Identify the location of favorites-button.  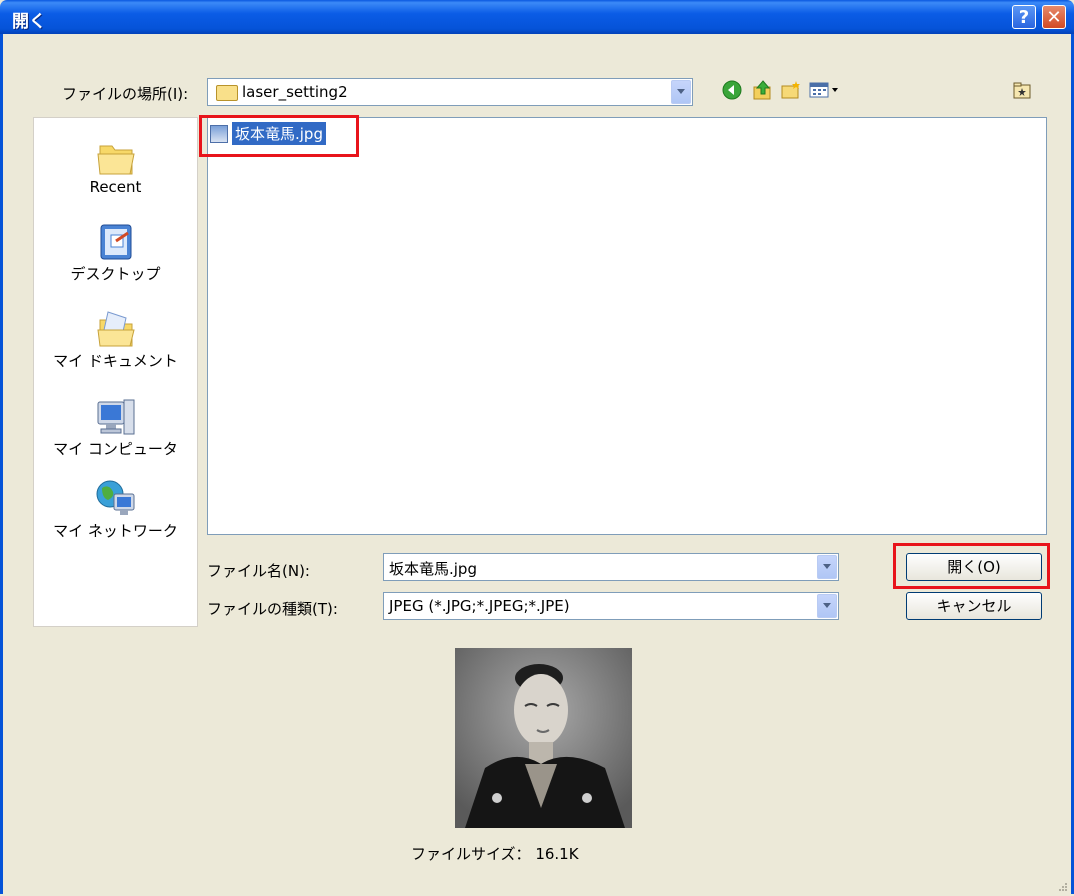
(1022, 90).